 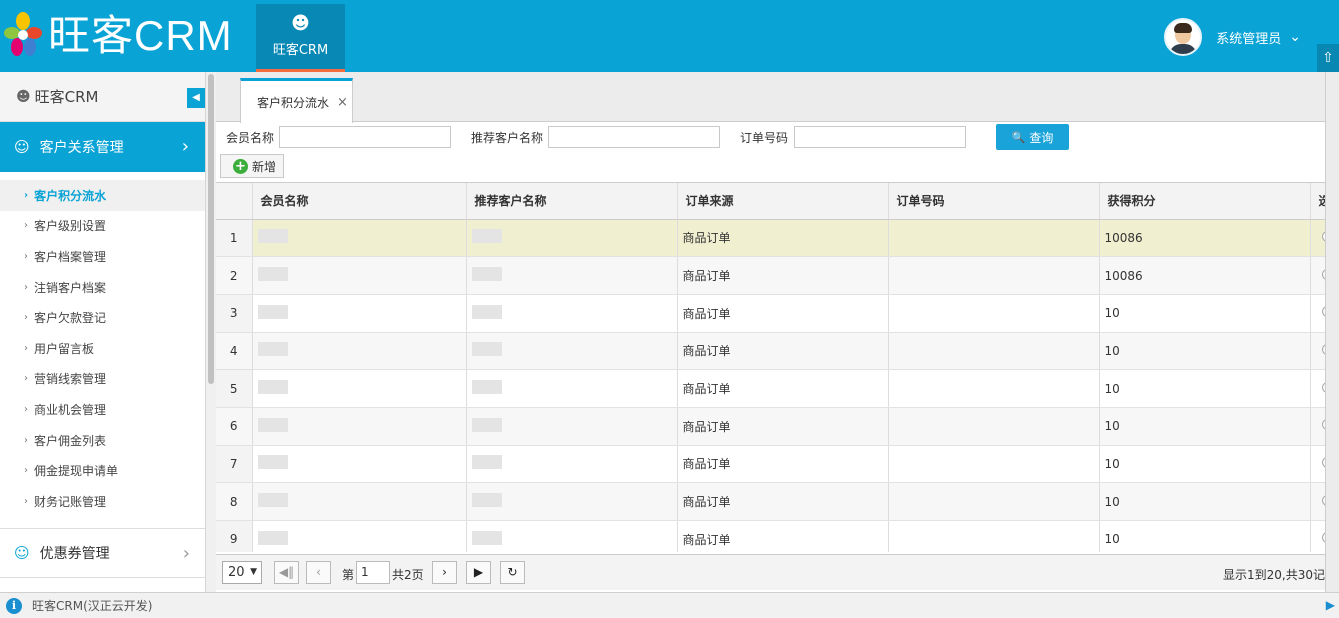 I want to click on sidebar-item-leads: › 营销线索管理, so click(x=102, y=379).